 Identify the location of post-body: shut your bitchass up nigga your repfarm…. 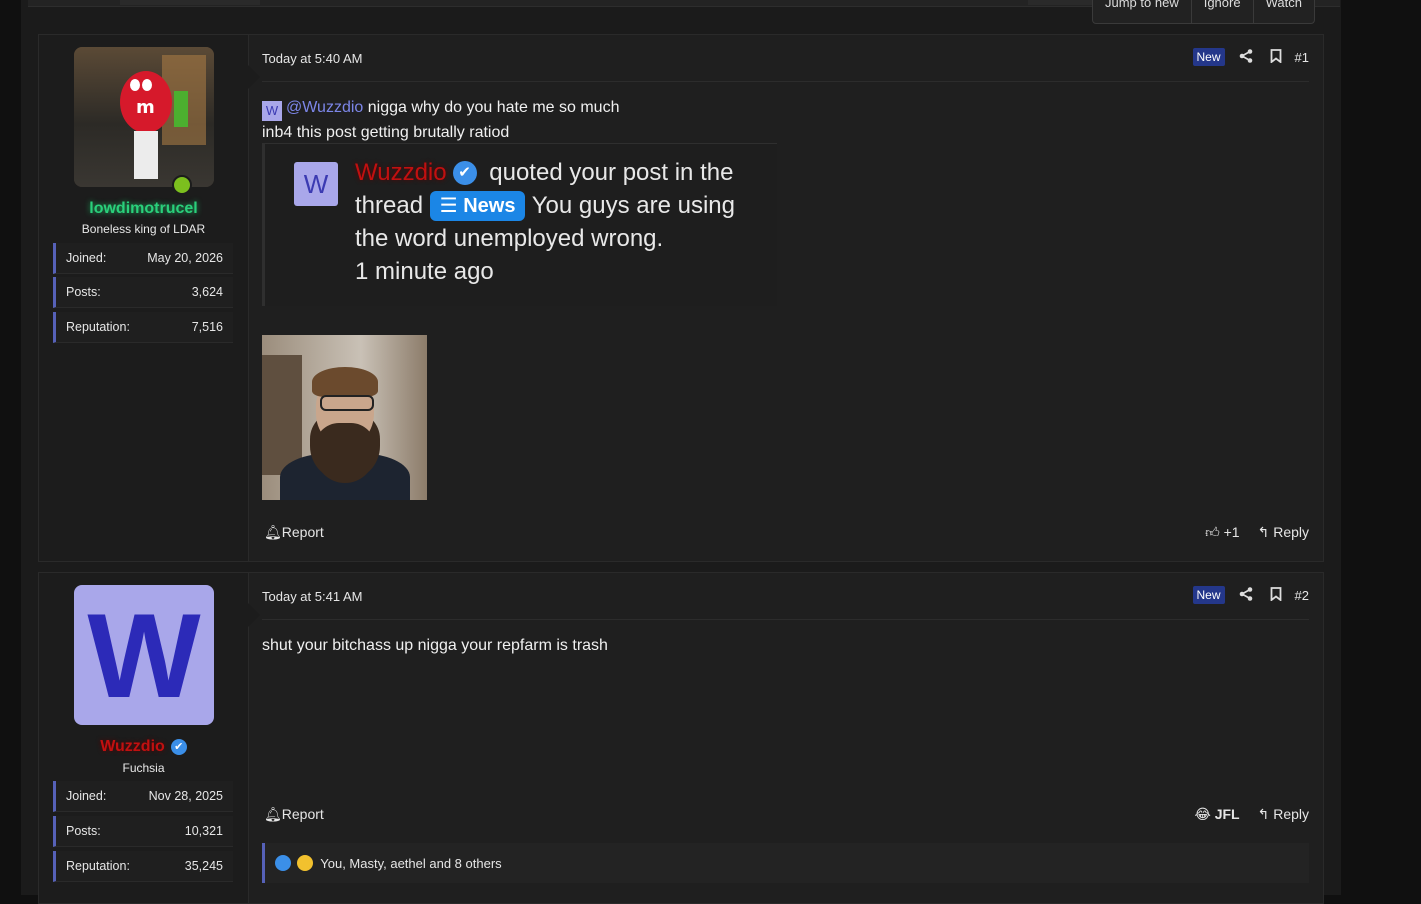
(435, 645).